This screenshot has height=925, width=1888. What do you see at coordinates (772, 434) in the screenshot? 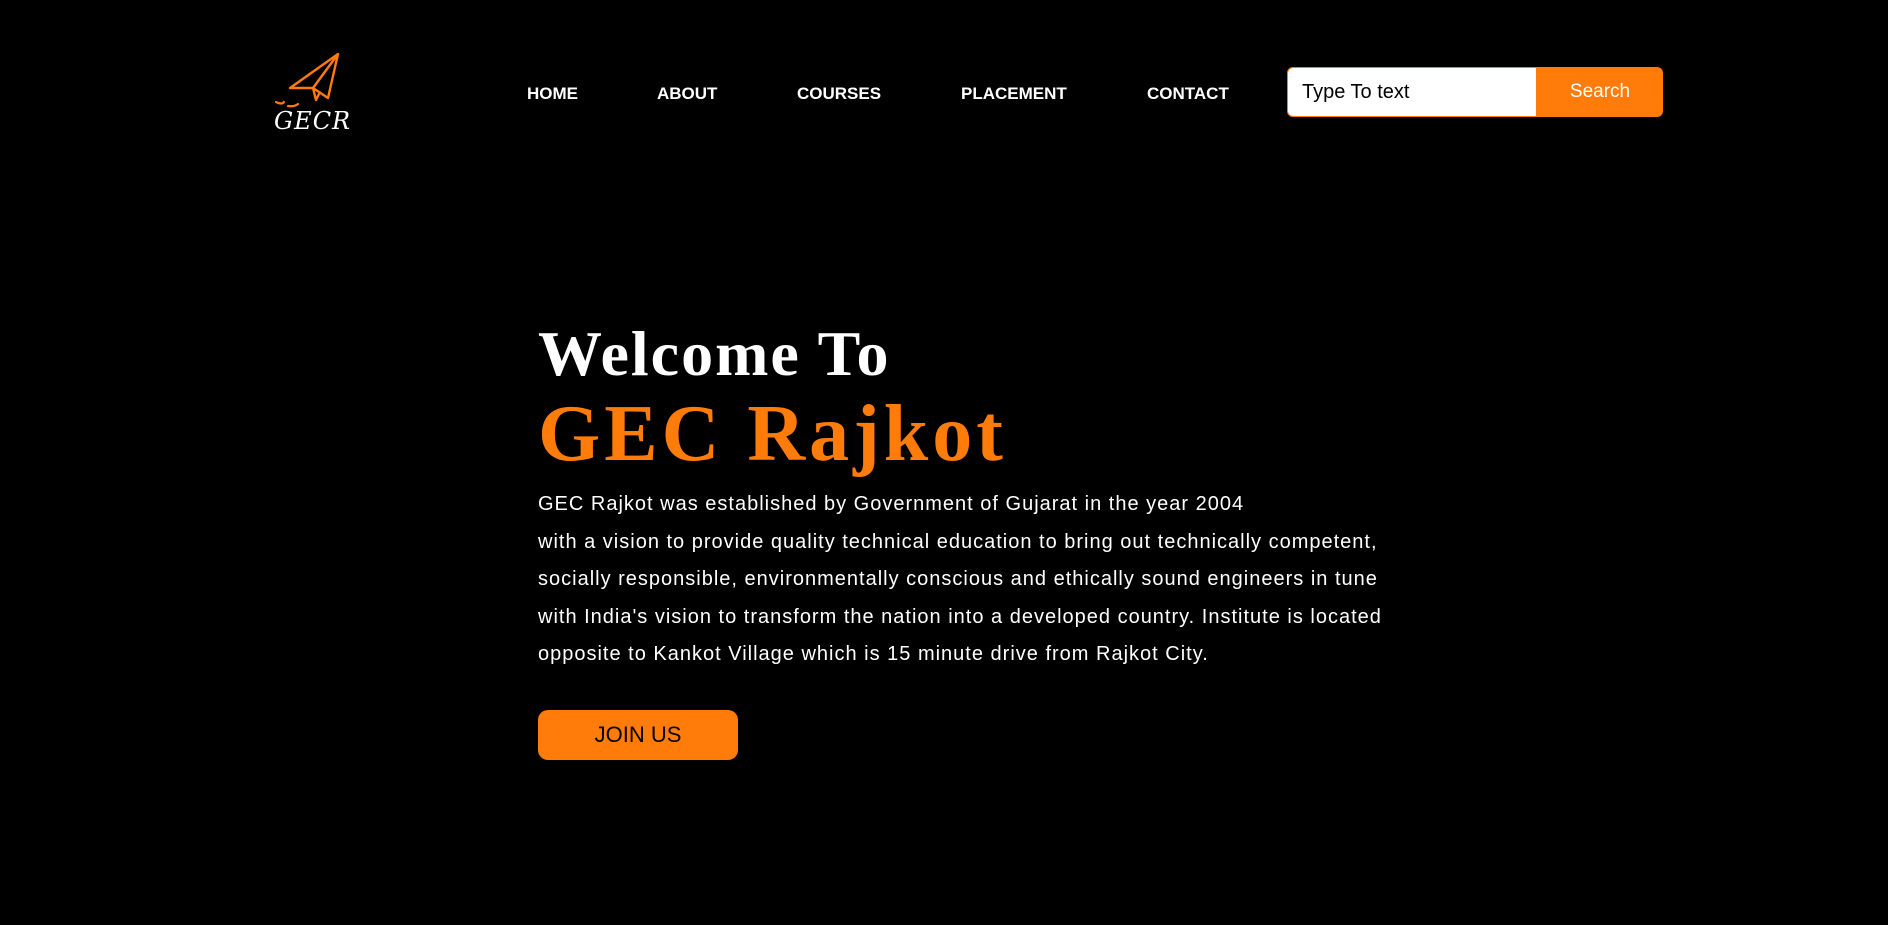
I see `hero-college-name: GEC Rajkot` at bounding box center [772, 434].